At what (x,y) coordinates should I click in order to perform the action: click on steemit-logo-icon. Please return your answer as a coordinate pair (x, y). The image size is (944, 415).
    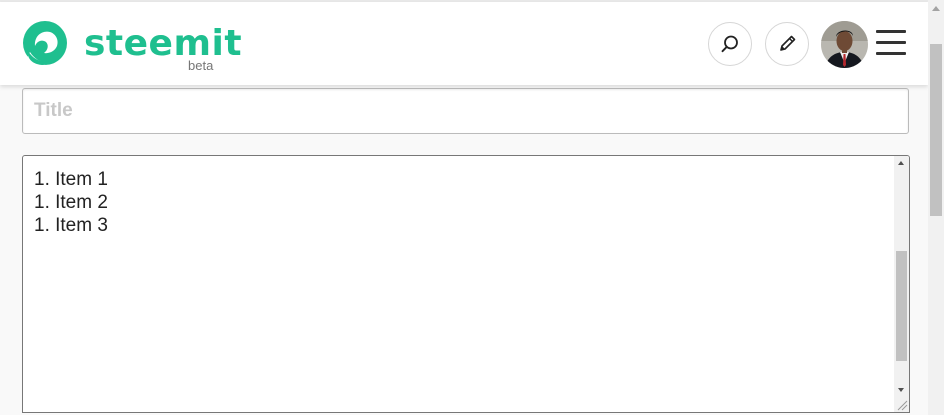
    Looking at the image, I should click on (46, 44).